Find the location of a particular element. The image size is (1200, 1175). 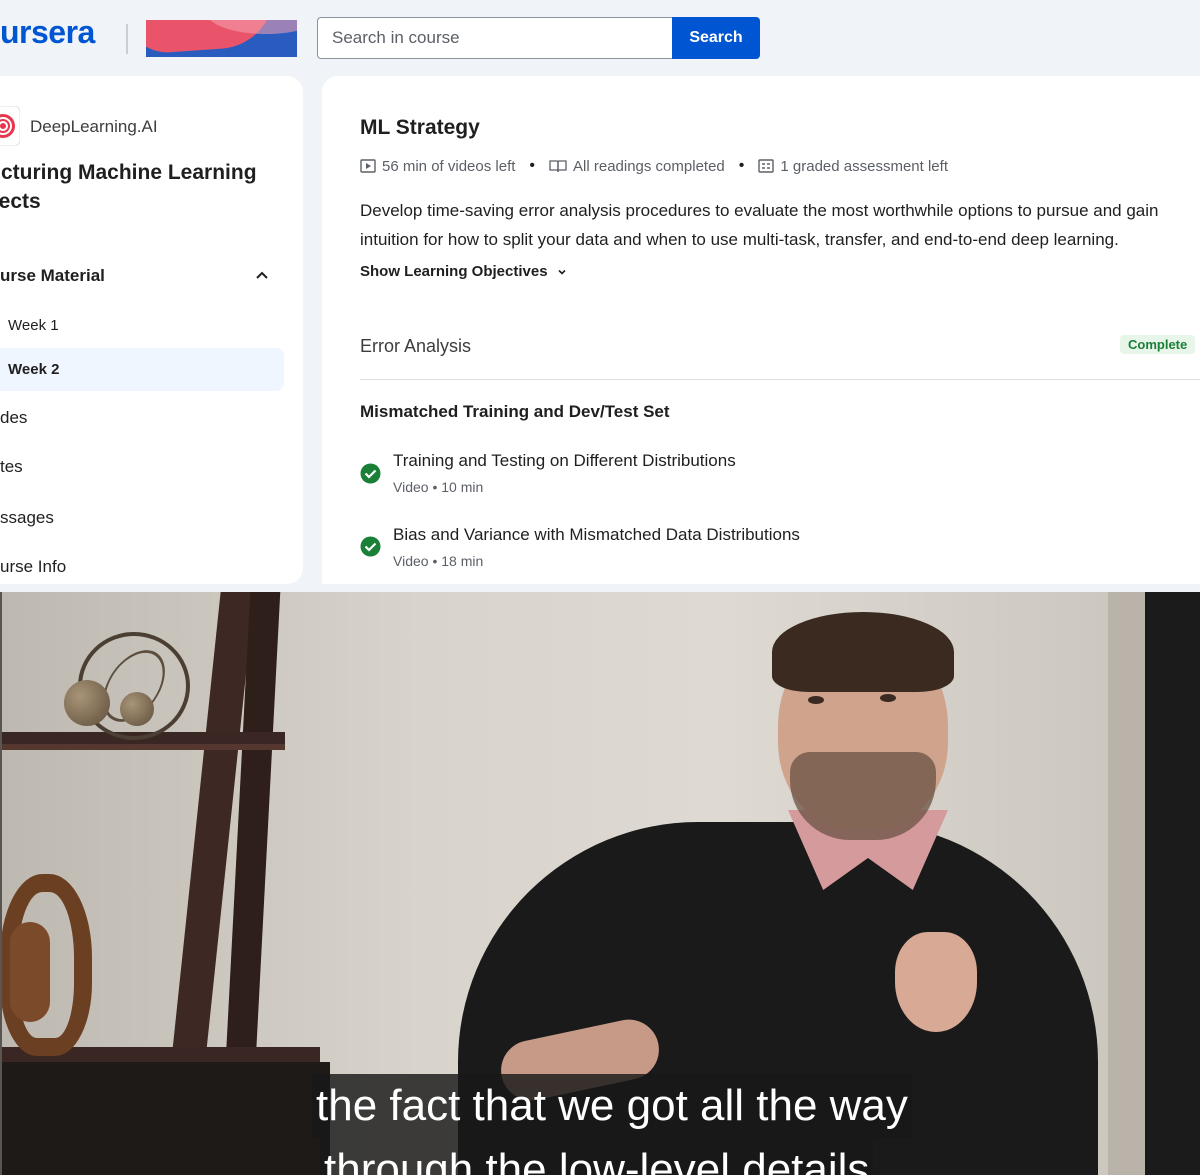

search-input is located at coordinates (495, 38).